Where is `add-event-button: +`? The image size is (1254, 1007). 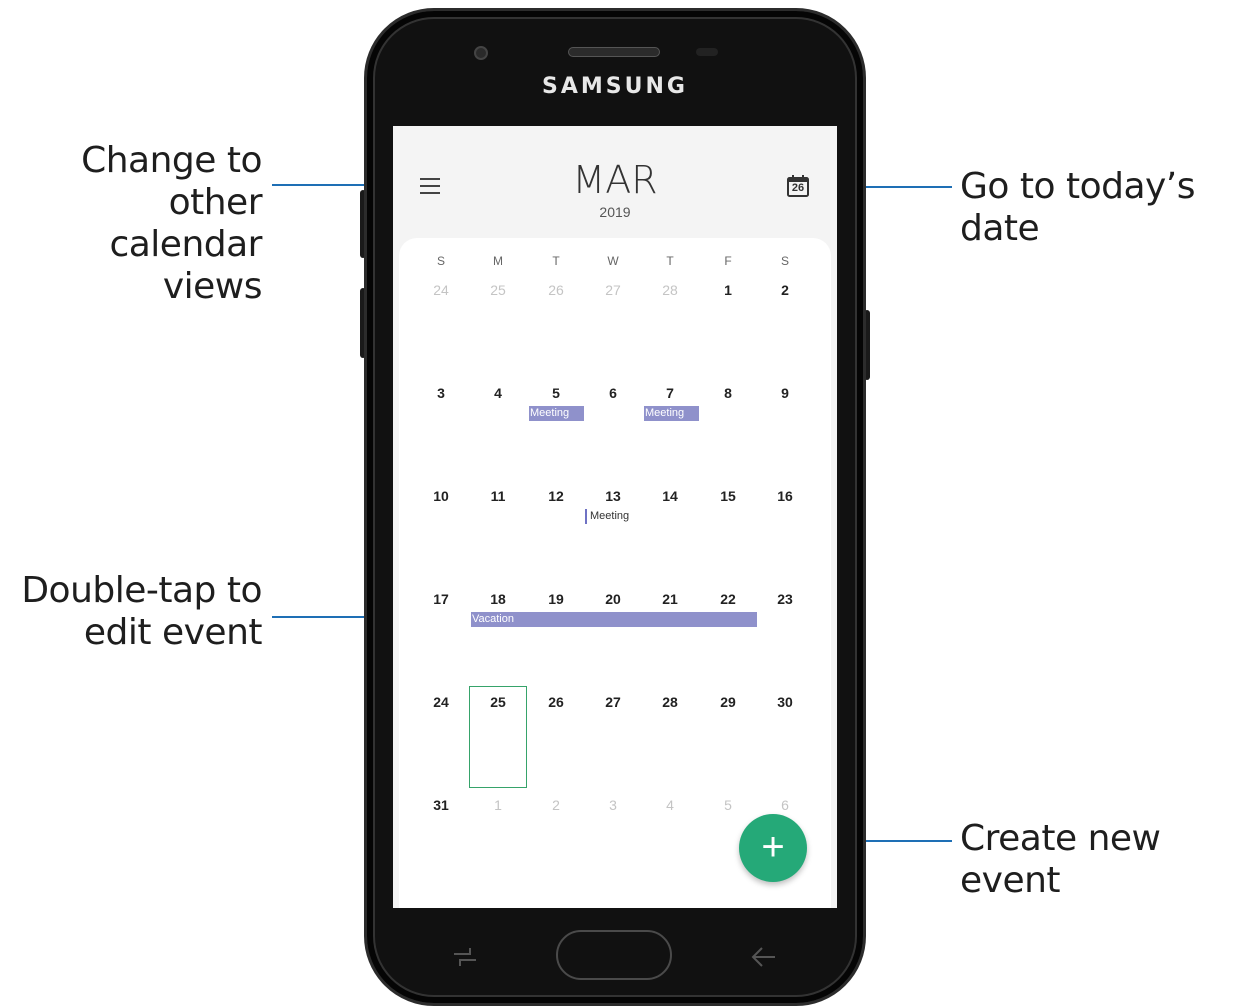 add-event-button: + is located at coordinates (773, 848).